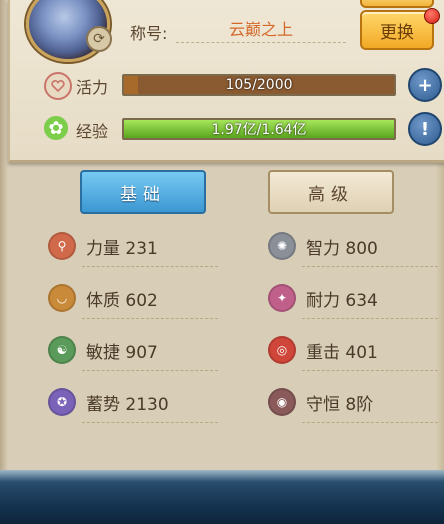 Image resolution: width=444 pixels, height=524 pixels. Describe the element at coordinates (92, 87) in the screenshot. I see `vitality-label: 活力` at that location.